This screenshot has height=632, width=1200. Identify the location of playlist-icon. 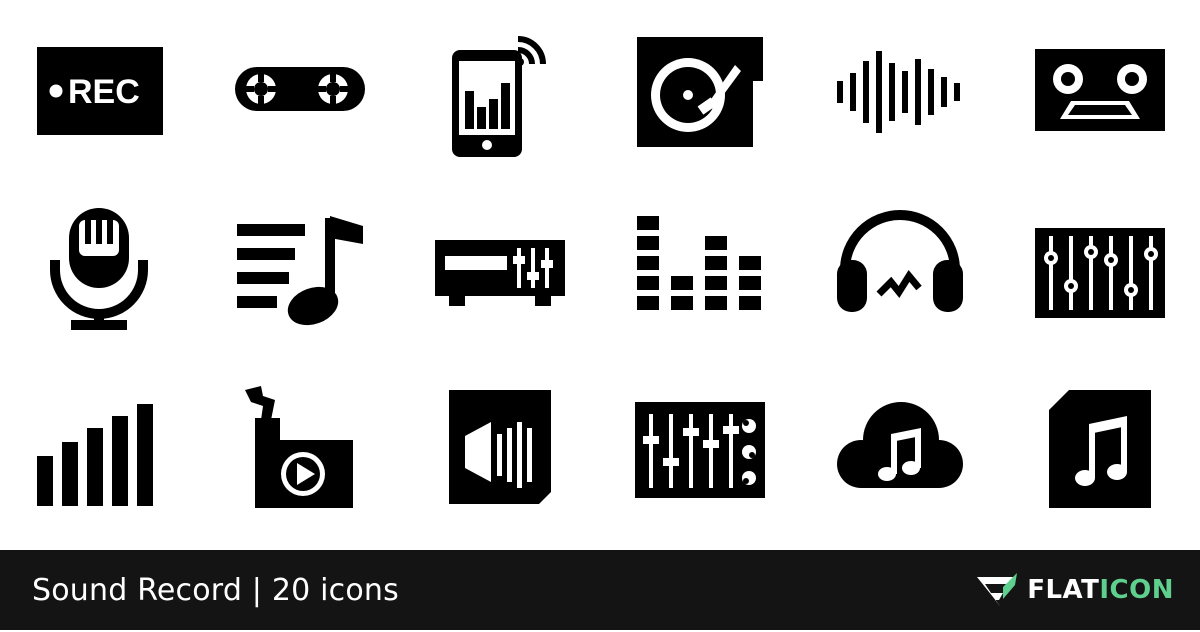
(300, 265).